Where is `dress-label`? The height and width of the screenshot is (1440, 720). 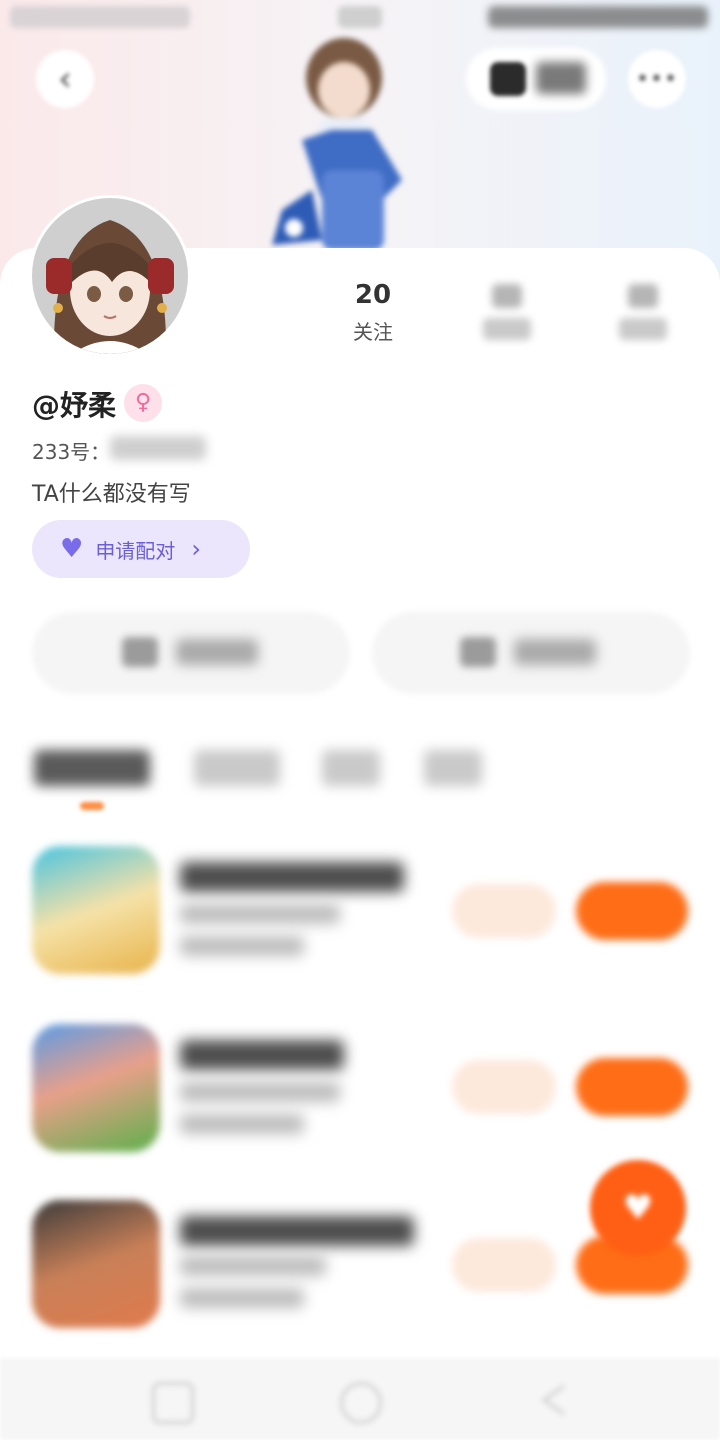
dress-label is located at coordinates (561, 78).